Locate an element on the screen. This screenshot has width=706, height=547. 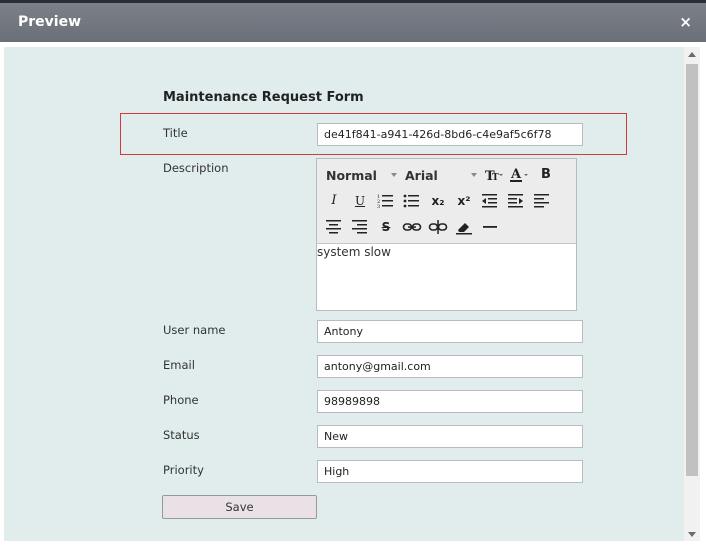
description-text: system slow is located at coordinates (354, 252).